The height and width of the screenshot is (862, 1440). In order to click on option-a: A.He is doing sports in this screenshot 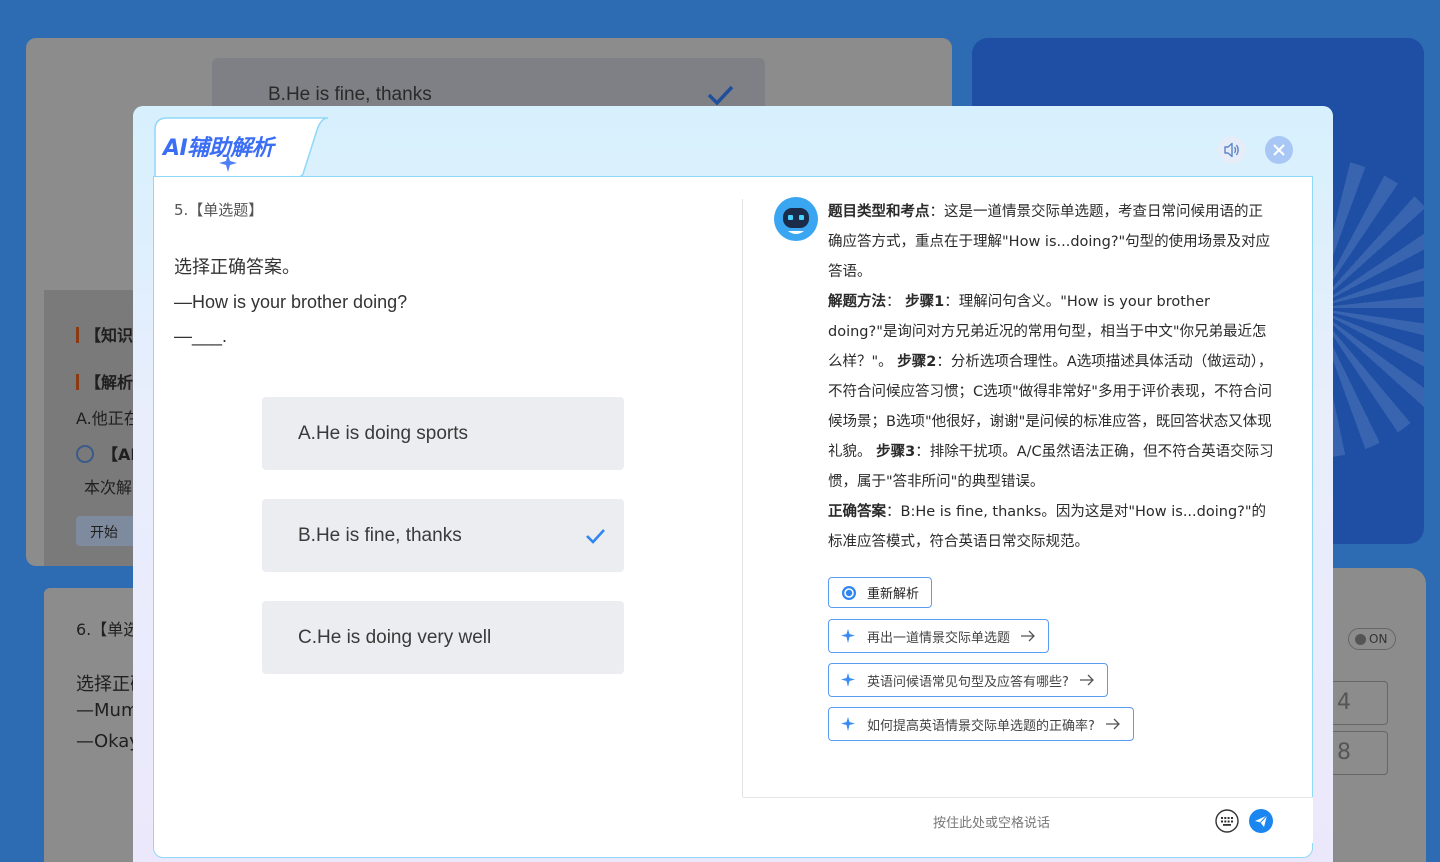, I will do `click(443, 433)`.